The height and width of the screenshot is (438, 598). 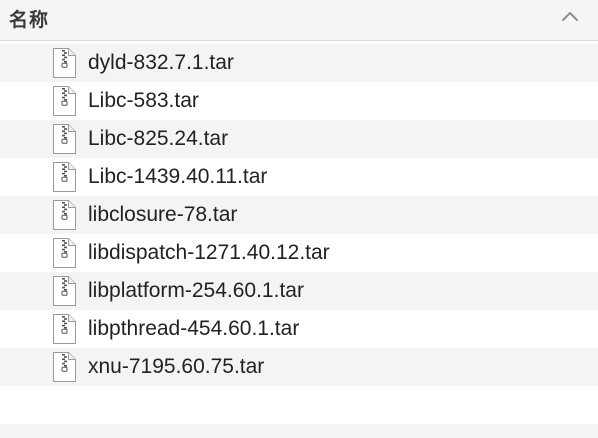 I want to click on file-name: libdispatch-1271.40.12.tar, so click(x=209, y=253).